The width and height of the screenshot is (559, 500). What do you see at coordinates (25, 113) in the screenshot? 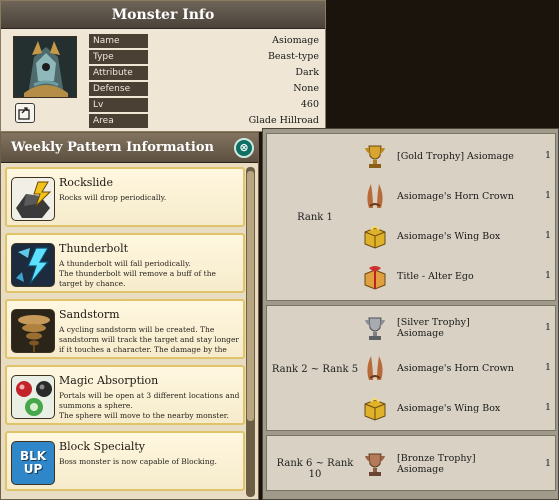
I see `share-icon` at bounding box center [25, 113].